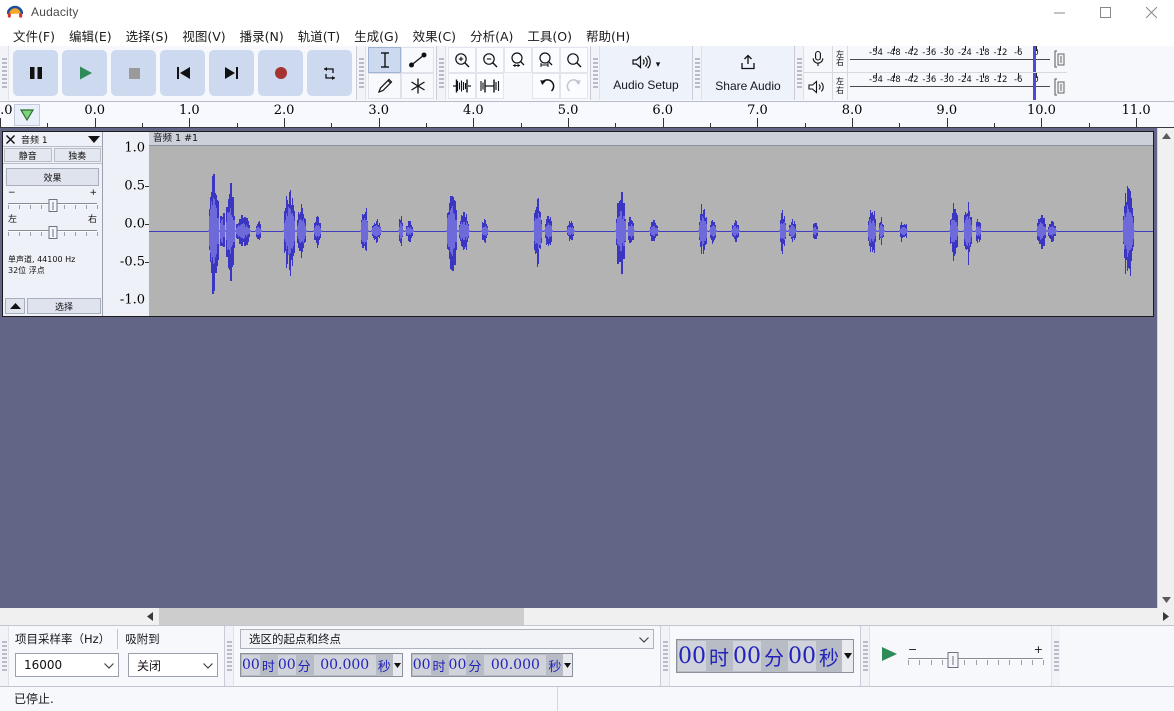  I want to click on pinned-play-head-icon, so click(27, 115).